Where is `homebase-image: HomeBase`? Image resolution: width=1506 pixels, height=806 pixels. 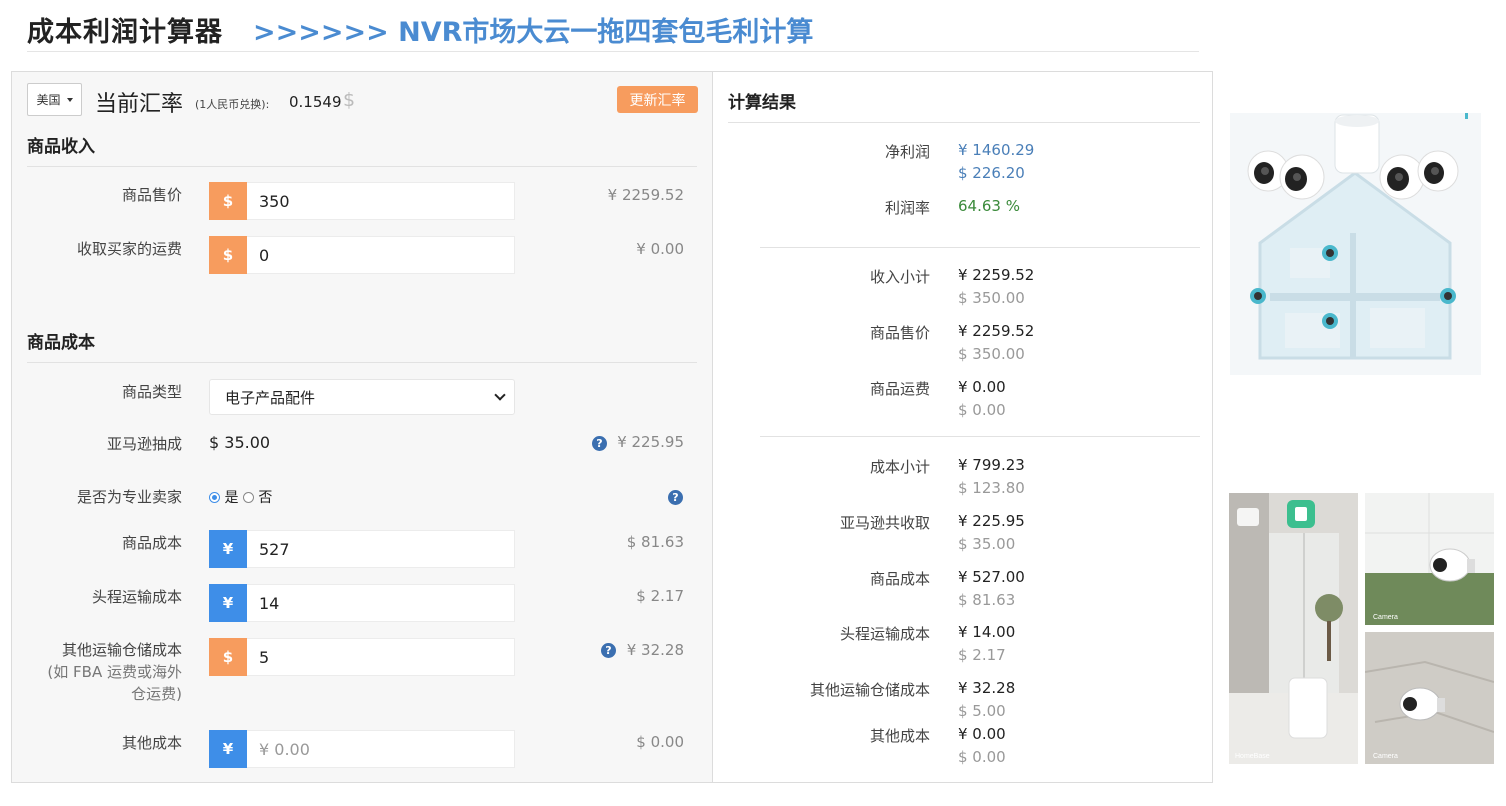 homebase-image: HomeBase is located at coordinates (1293, 628).